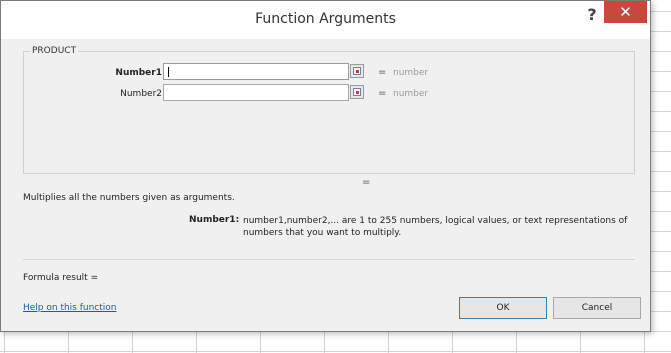 This screenshot has height=353, width=671. Describe the element at coordinates (256, 71) in the screenshot. I see `number1-input` at that location.